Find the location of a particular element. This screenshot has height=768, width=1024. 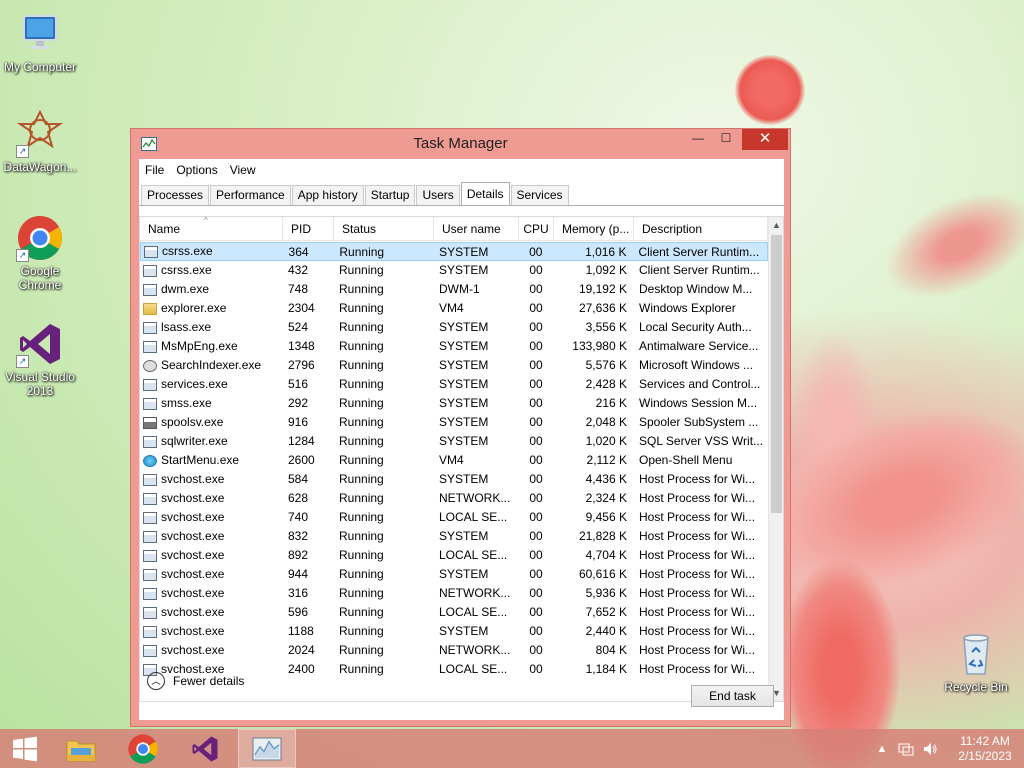

desktop-icon-google-chrome: ↗ Google Chrome is located at coordinates (40, 253).